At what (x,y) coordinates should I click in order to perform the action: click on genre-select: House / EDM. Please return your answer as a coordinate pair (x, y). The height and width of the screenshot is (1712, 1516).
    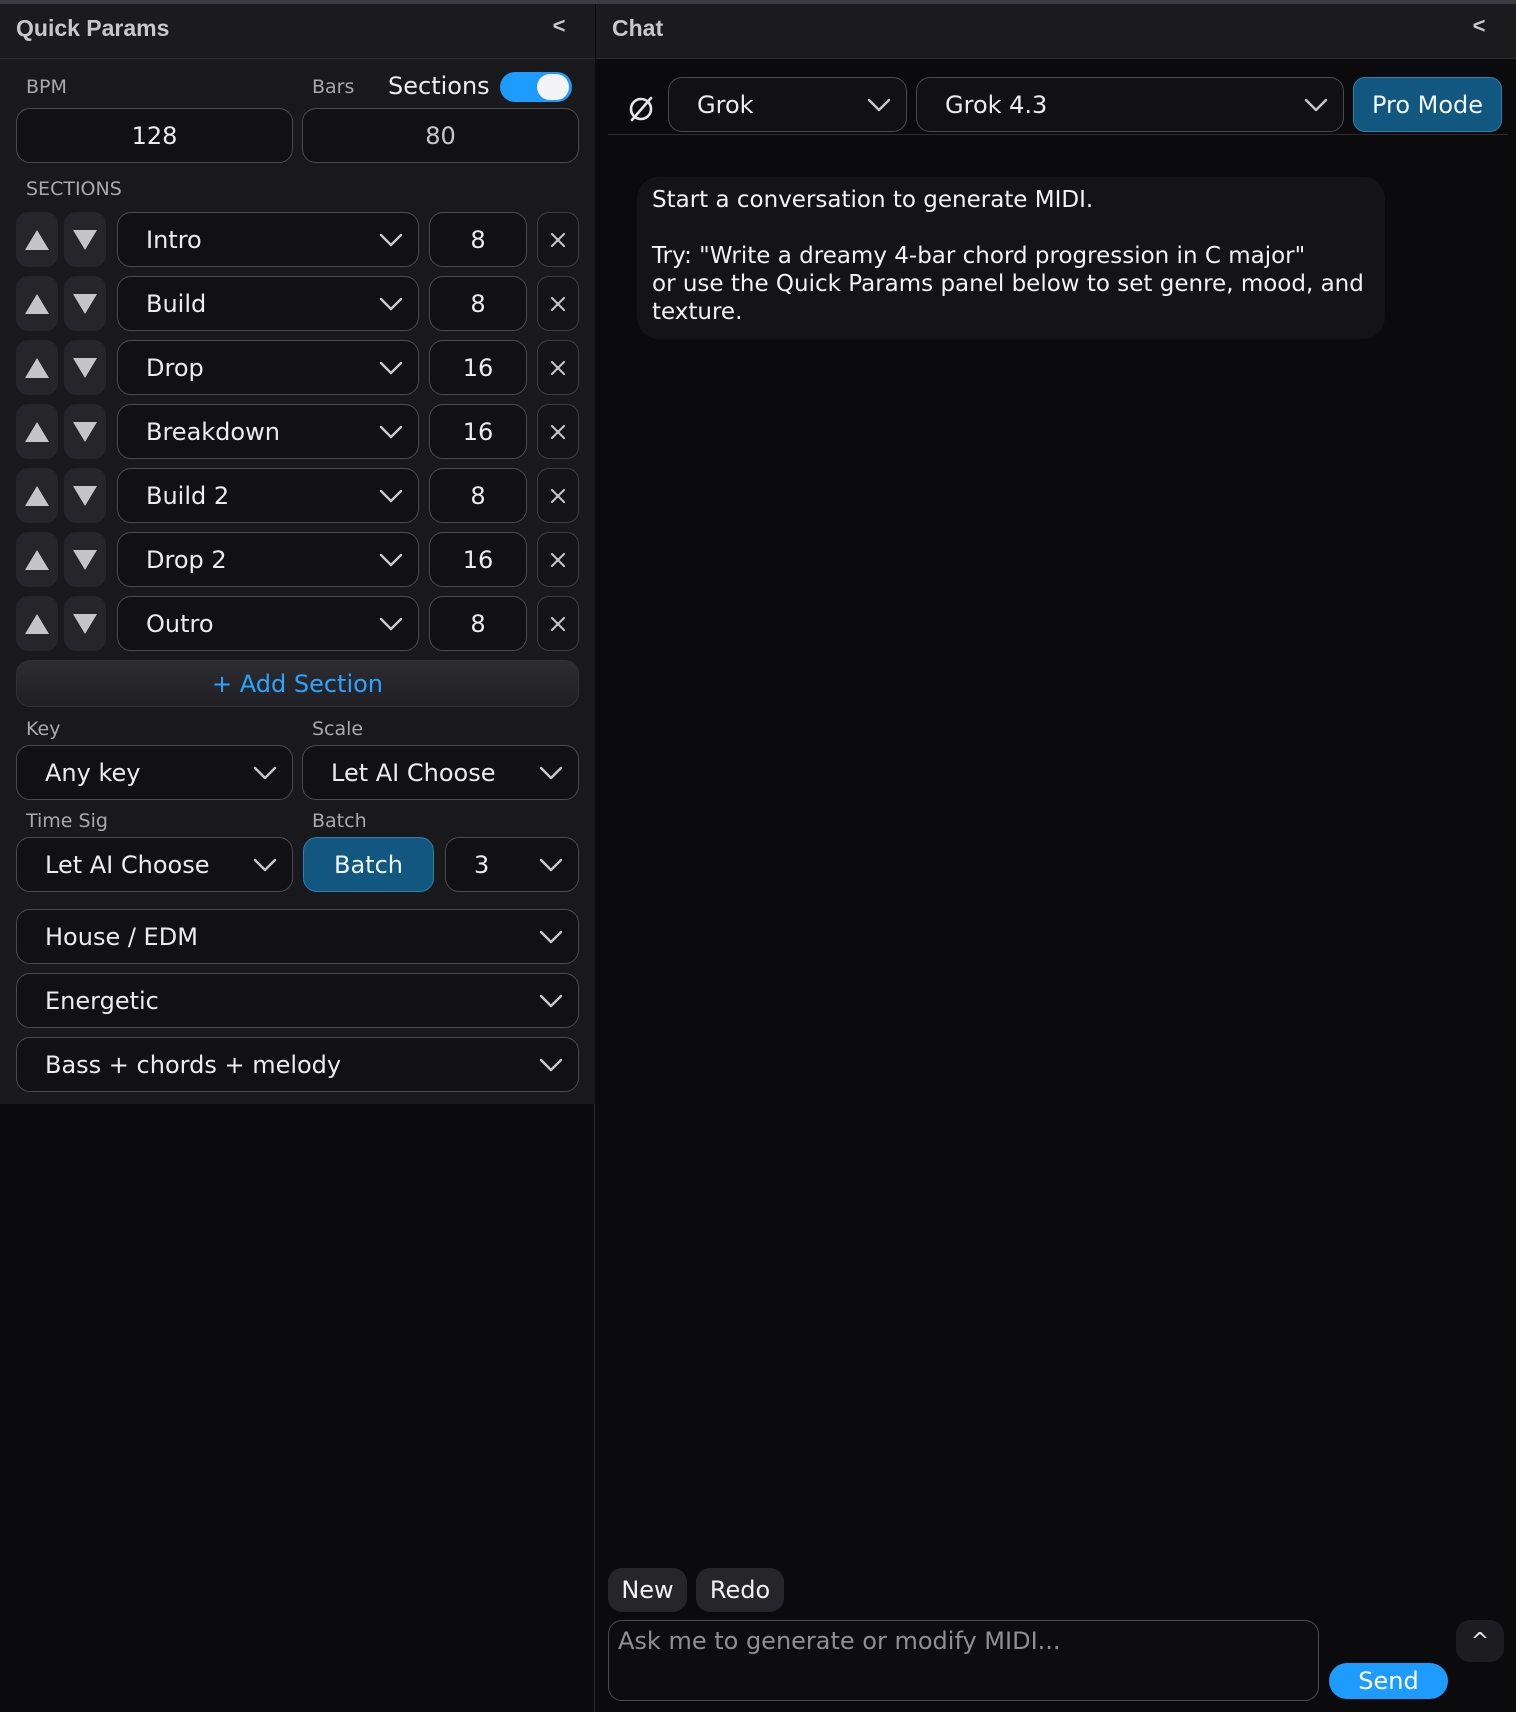
    Looking at the image, I should click on (297, 936).